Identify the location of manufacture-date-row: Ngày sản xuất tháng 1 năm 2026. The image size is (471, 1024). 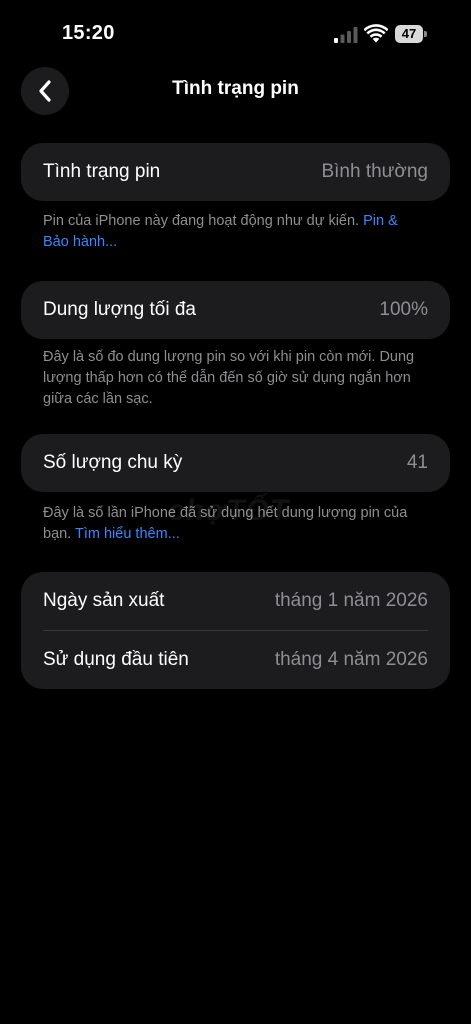
(235, 601).